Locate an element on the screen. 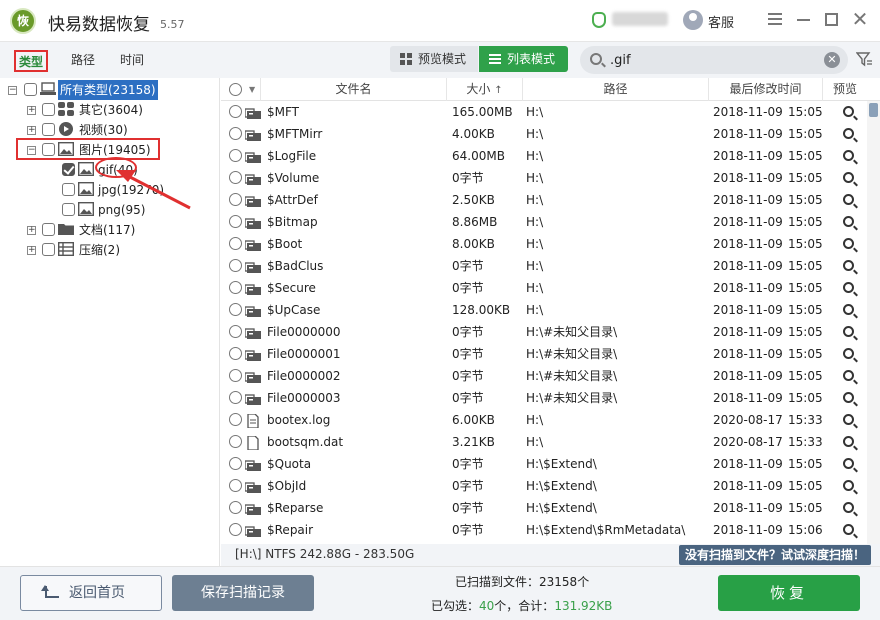 This screenshot has height=620, width=880. collapse-icon: − is located at coordinates (12, 90).